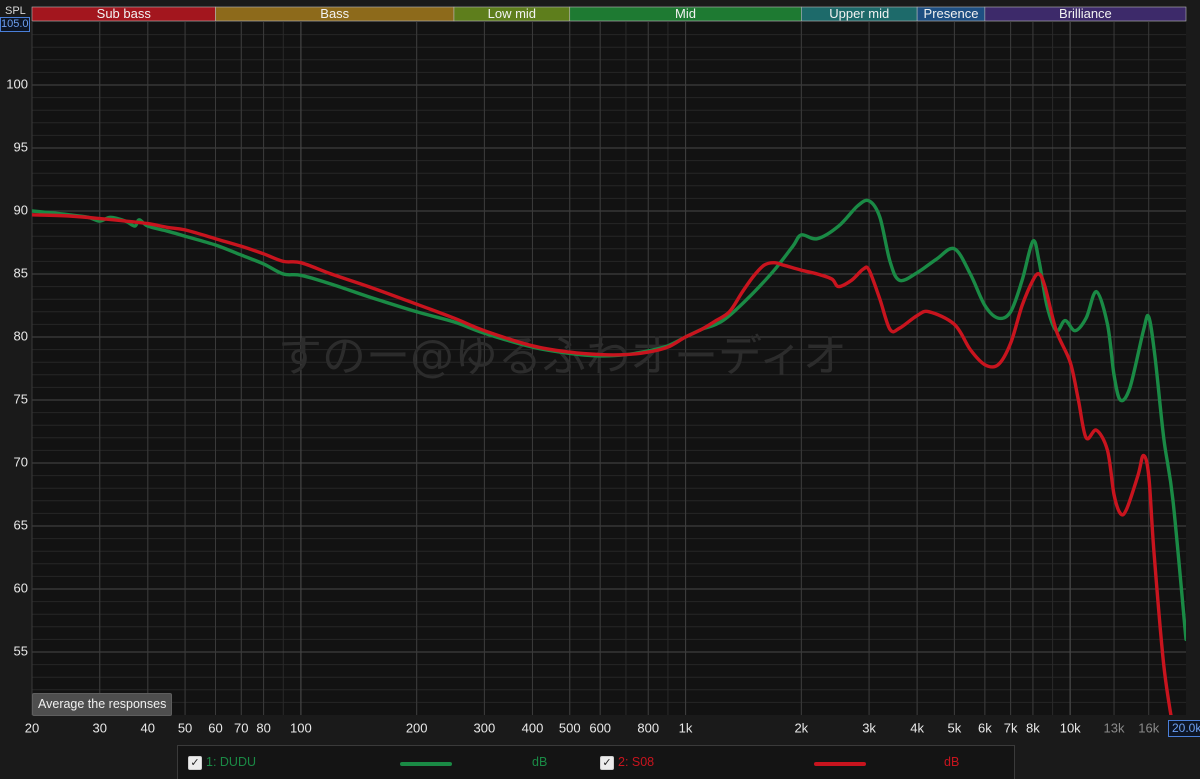 The height and width of the screenshot is (779, 1200). What do you see at coordinates (301, 727) in the screenshot?
I see `x-tick-label: 100` at bounding box center [301, 727].